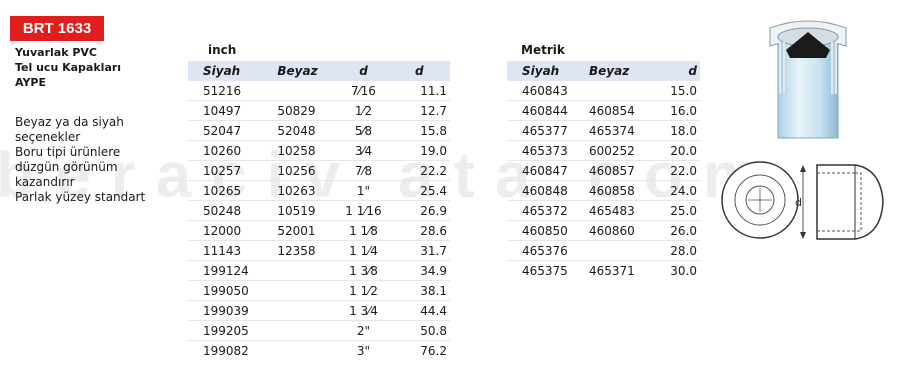  Describe the element at coordinates (319, 290) in the screenshot. I see `inch-table-row: 199050 1 1⁄2 38.1` at that location.